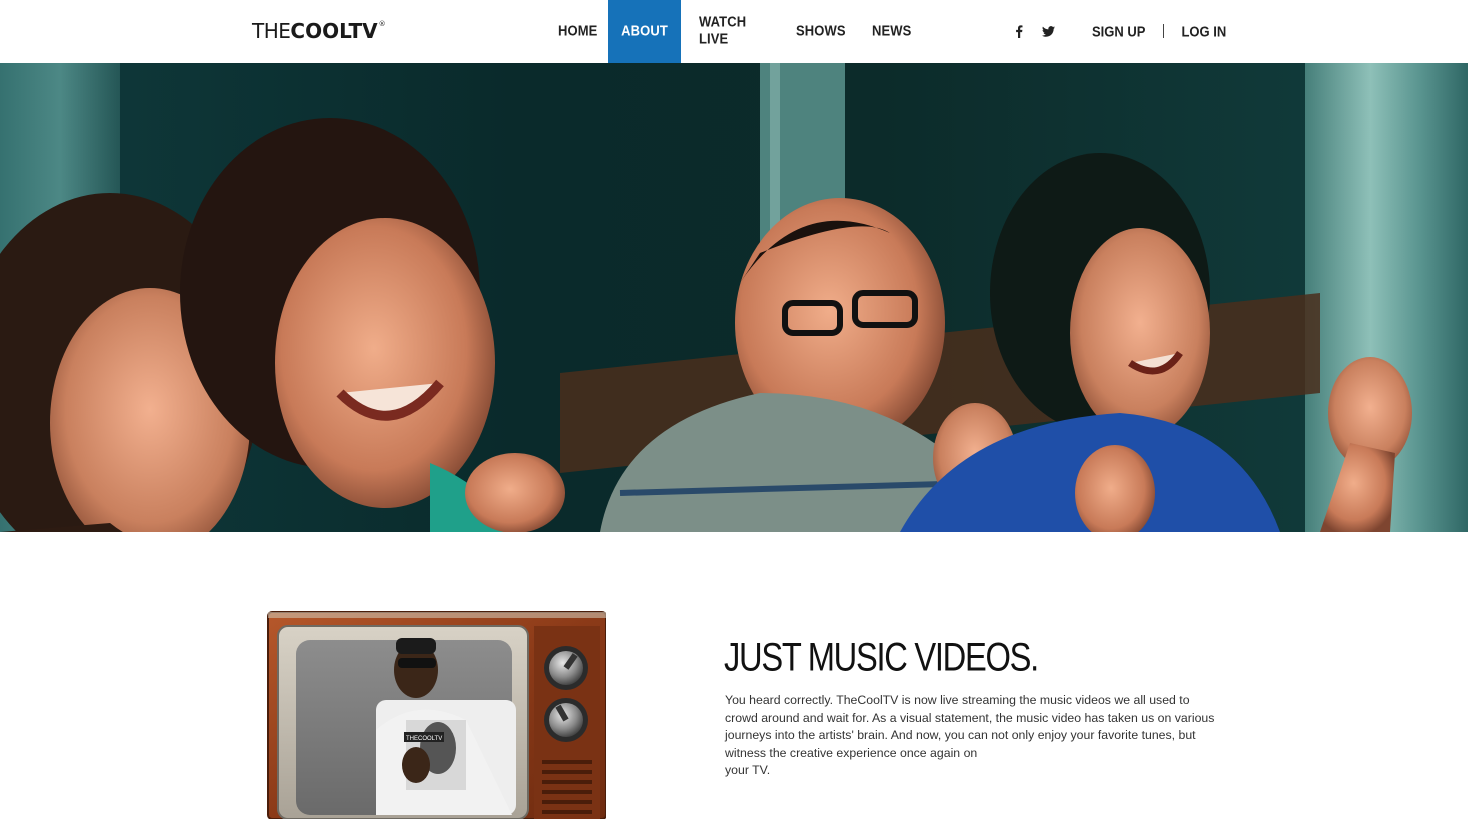 The height and width of the screenshot is (824, 1468). I want to click on tv-illustration: THECOOLTV, so click(437, 715).